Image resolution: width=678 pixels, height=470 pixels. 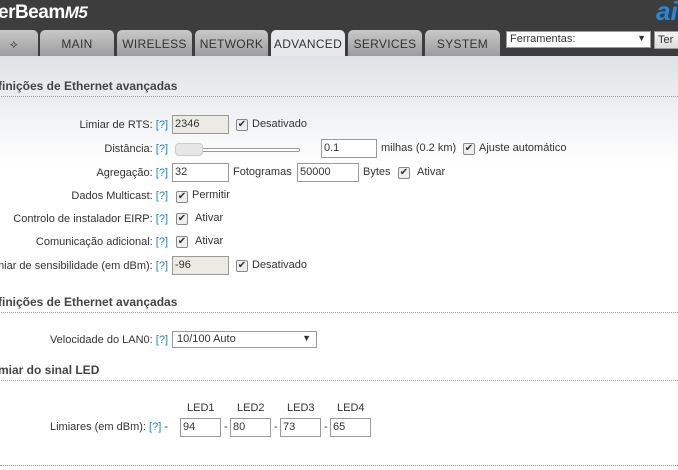 I want to click on aggregation-label: Agregação: [?], so click(x=132, y=173).